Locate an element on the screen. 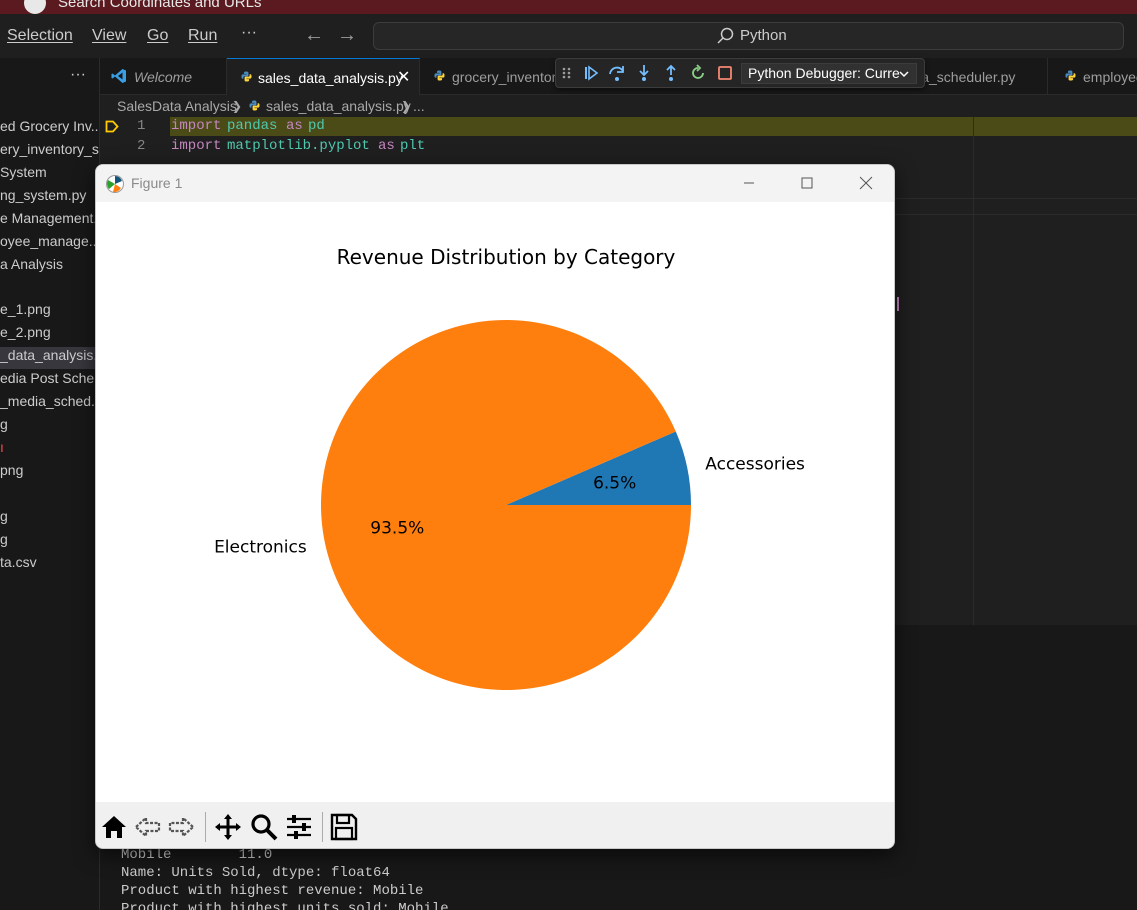 This screenshot has width=1137, height=910. menu-go: Go is located at coordinates (157, 36).